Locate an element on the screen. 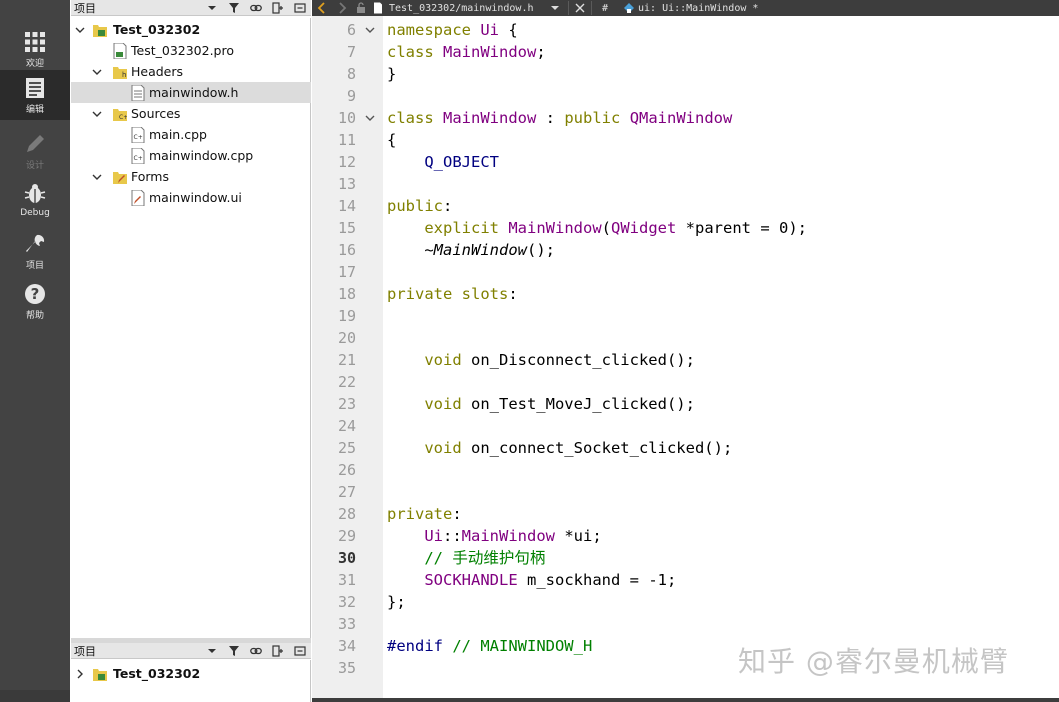 The height and width of the screenshot is (702, 1059). line-number: 31 is located at coordinates (346, 580).